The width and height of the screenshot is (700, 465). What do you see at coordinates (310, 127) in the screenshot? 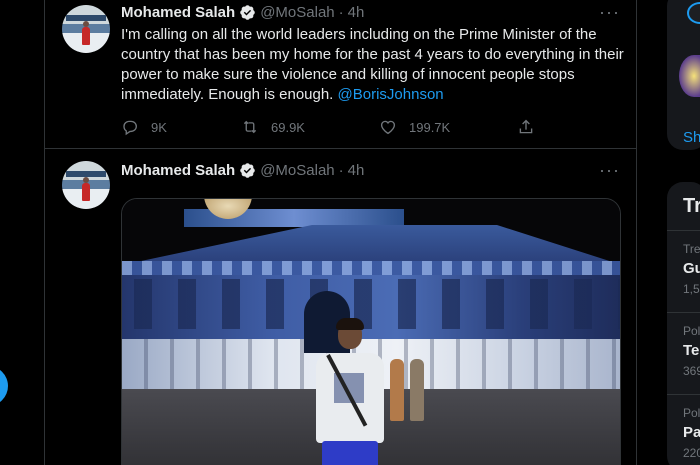
I see `retweet-button: 69.9K` at bounding box center [310, 127].